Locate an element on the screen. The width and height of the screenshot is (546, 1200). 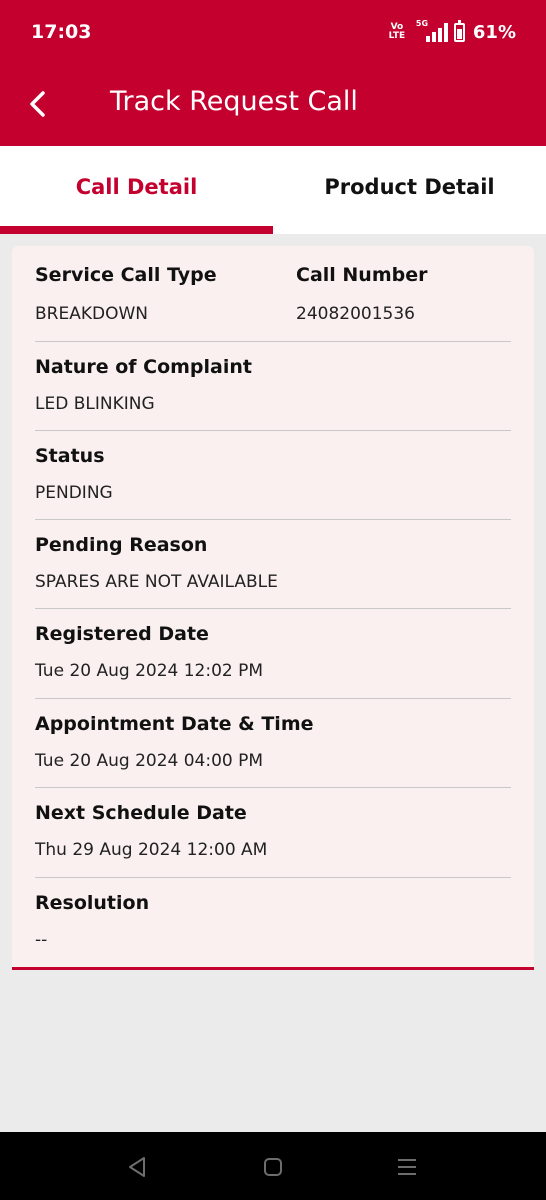
nav-home-button is located at coordinates (273, 1167).